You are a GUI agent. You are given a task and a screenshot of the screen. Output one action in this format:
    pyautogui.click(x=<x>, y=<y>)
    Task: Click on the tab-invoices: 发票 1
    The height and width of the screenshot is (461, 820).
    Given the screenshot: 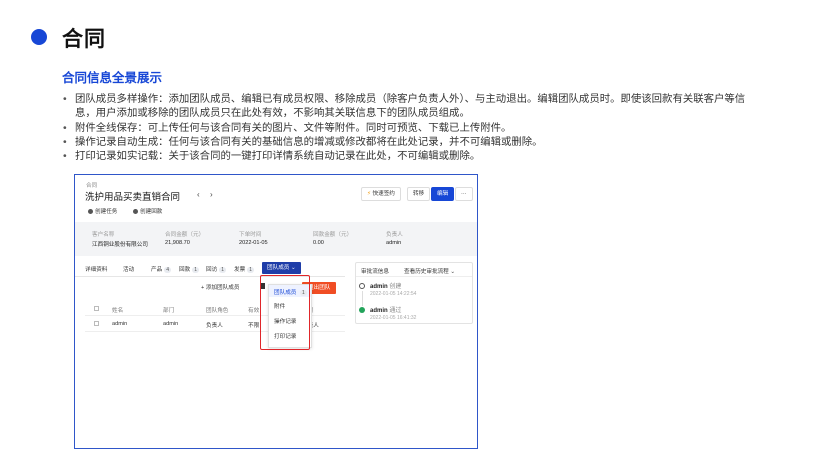 What is the action you would take?
    pyautogui.click(x=244, y=269)
    